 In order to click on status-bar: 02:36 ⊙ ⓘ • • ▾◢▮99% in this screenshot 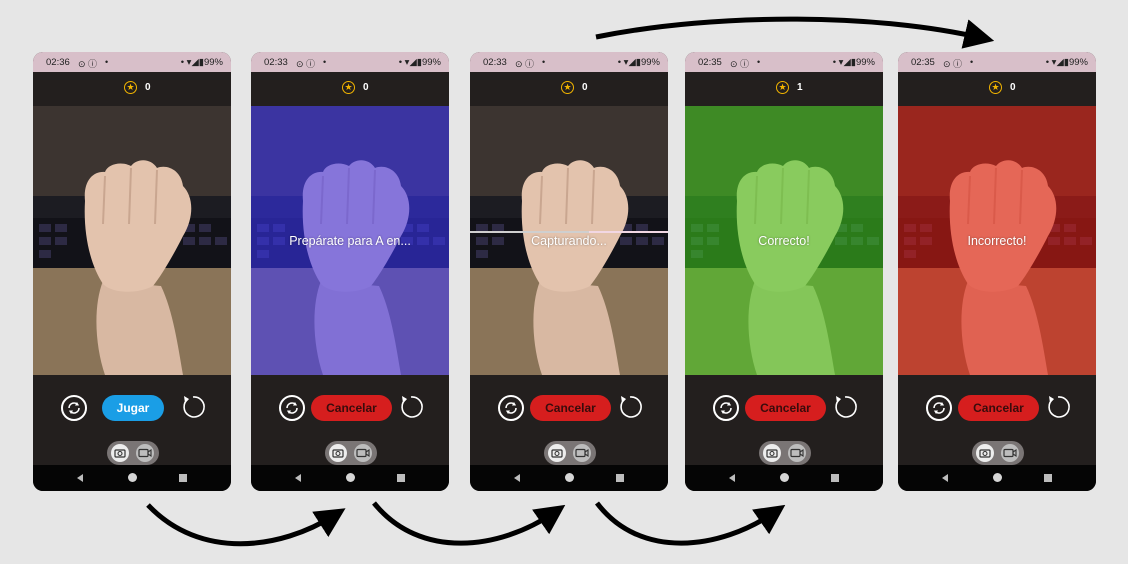, I will do `click(132, 62)`.